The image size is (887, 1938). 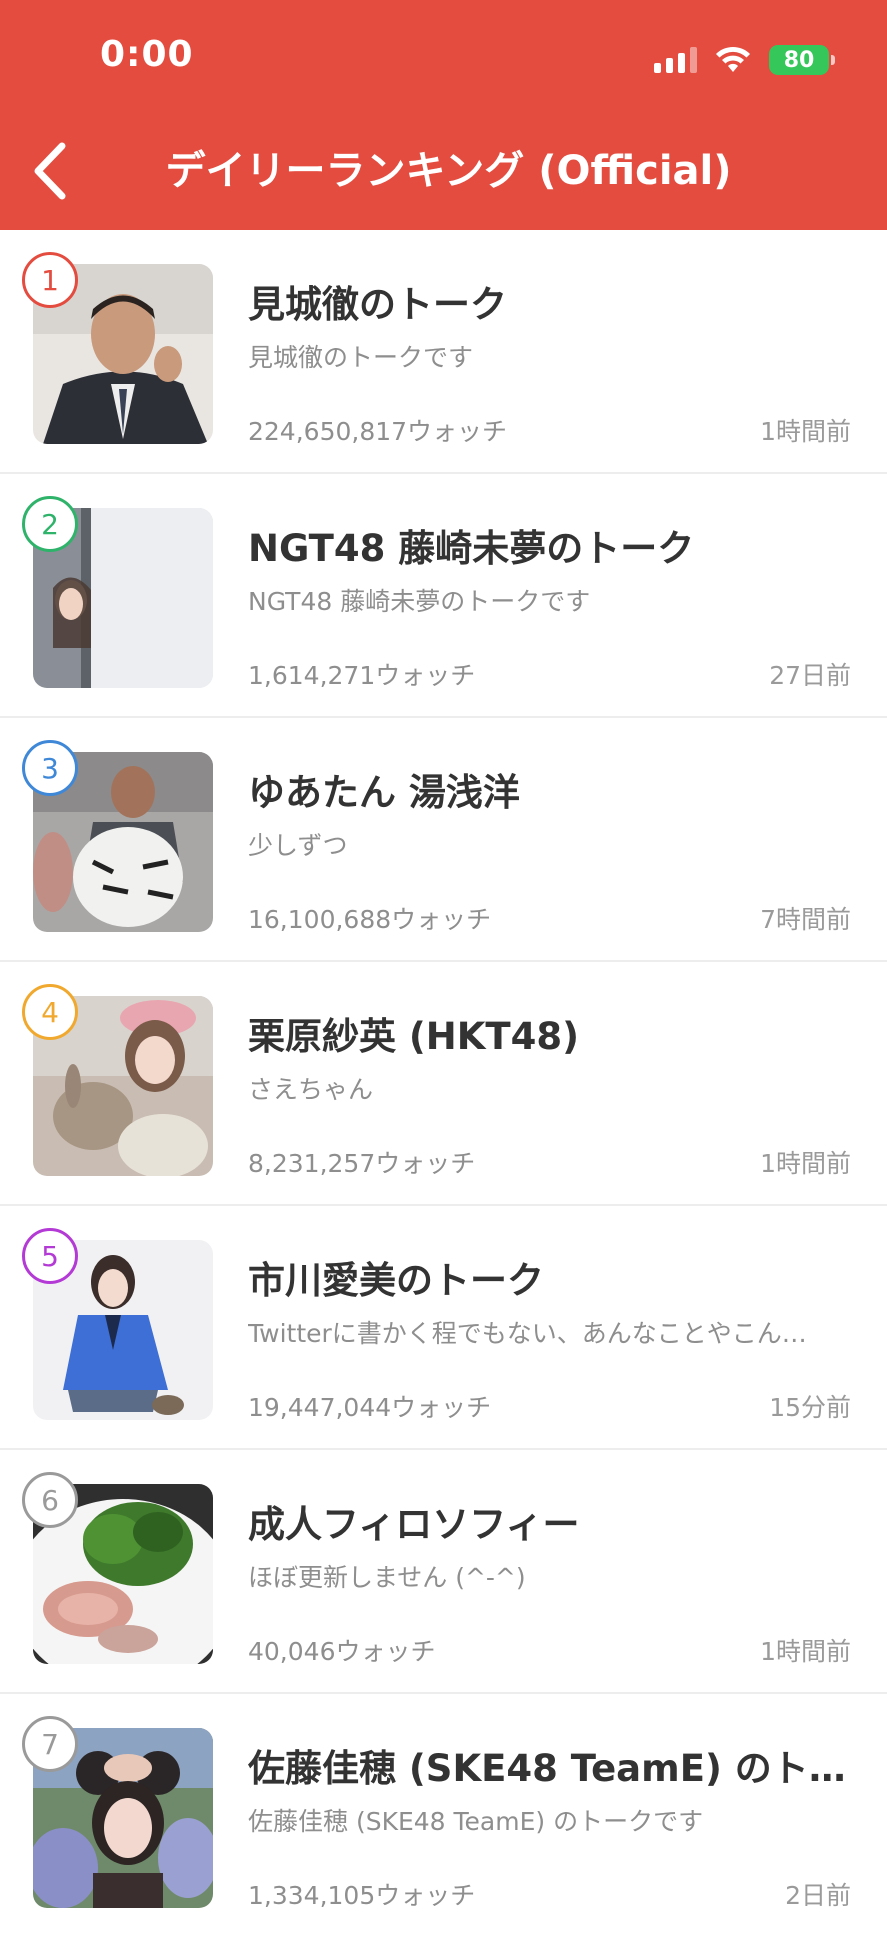 What do you see at coordinates (443, 840) in the screenshot?
I see `list-item: 3 ゆあたん 湯浅洋 少しずつ 16,100,688ウォッチ 7時間前` at bounding box center [443, 840].